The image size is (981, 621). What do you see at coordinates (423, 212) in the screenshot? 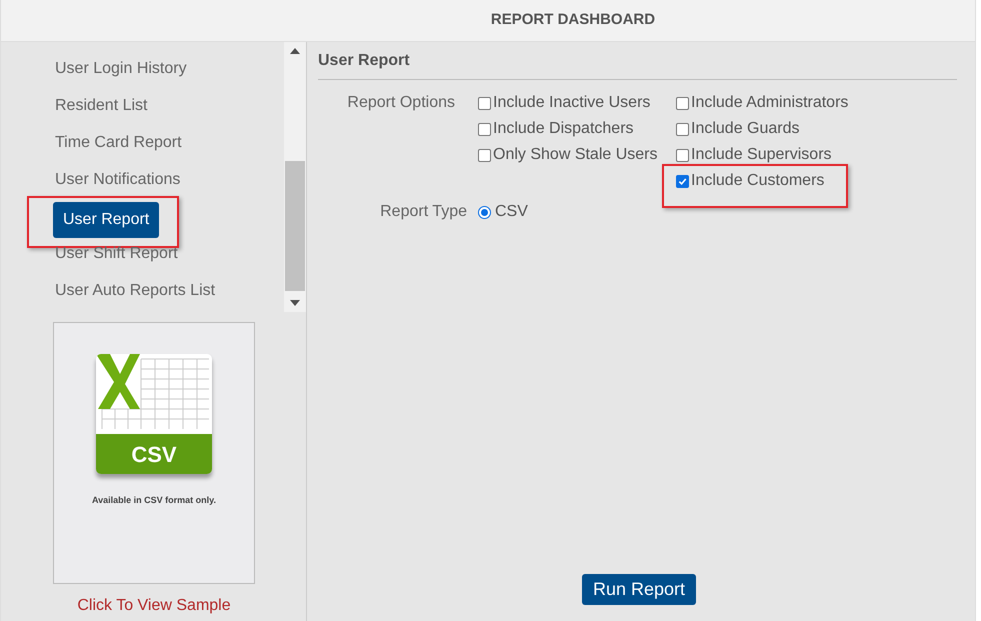
I see `field-label: Report Type` at bounding box center [423, 212].